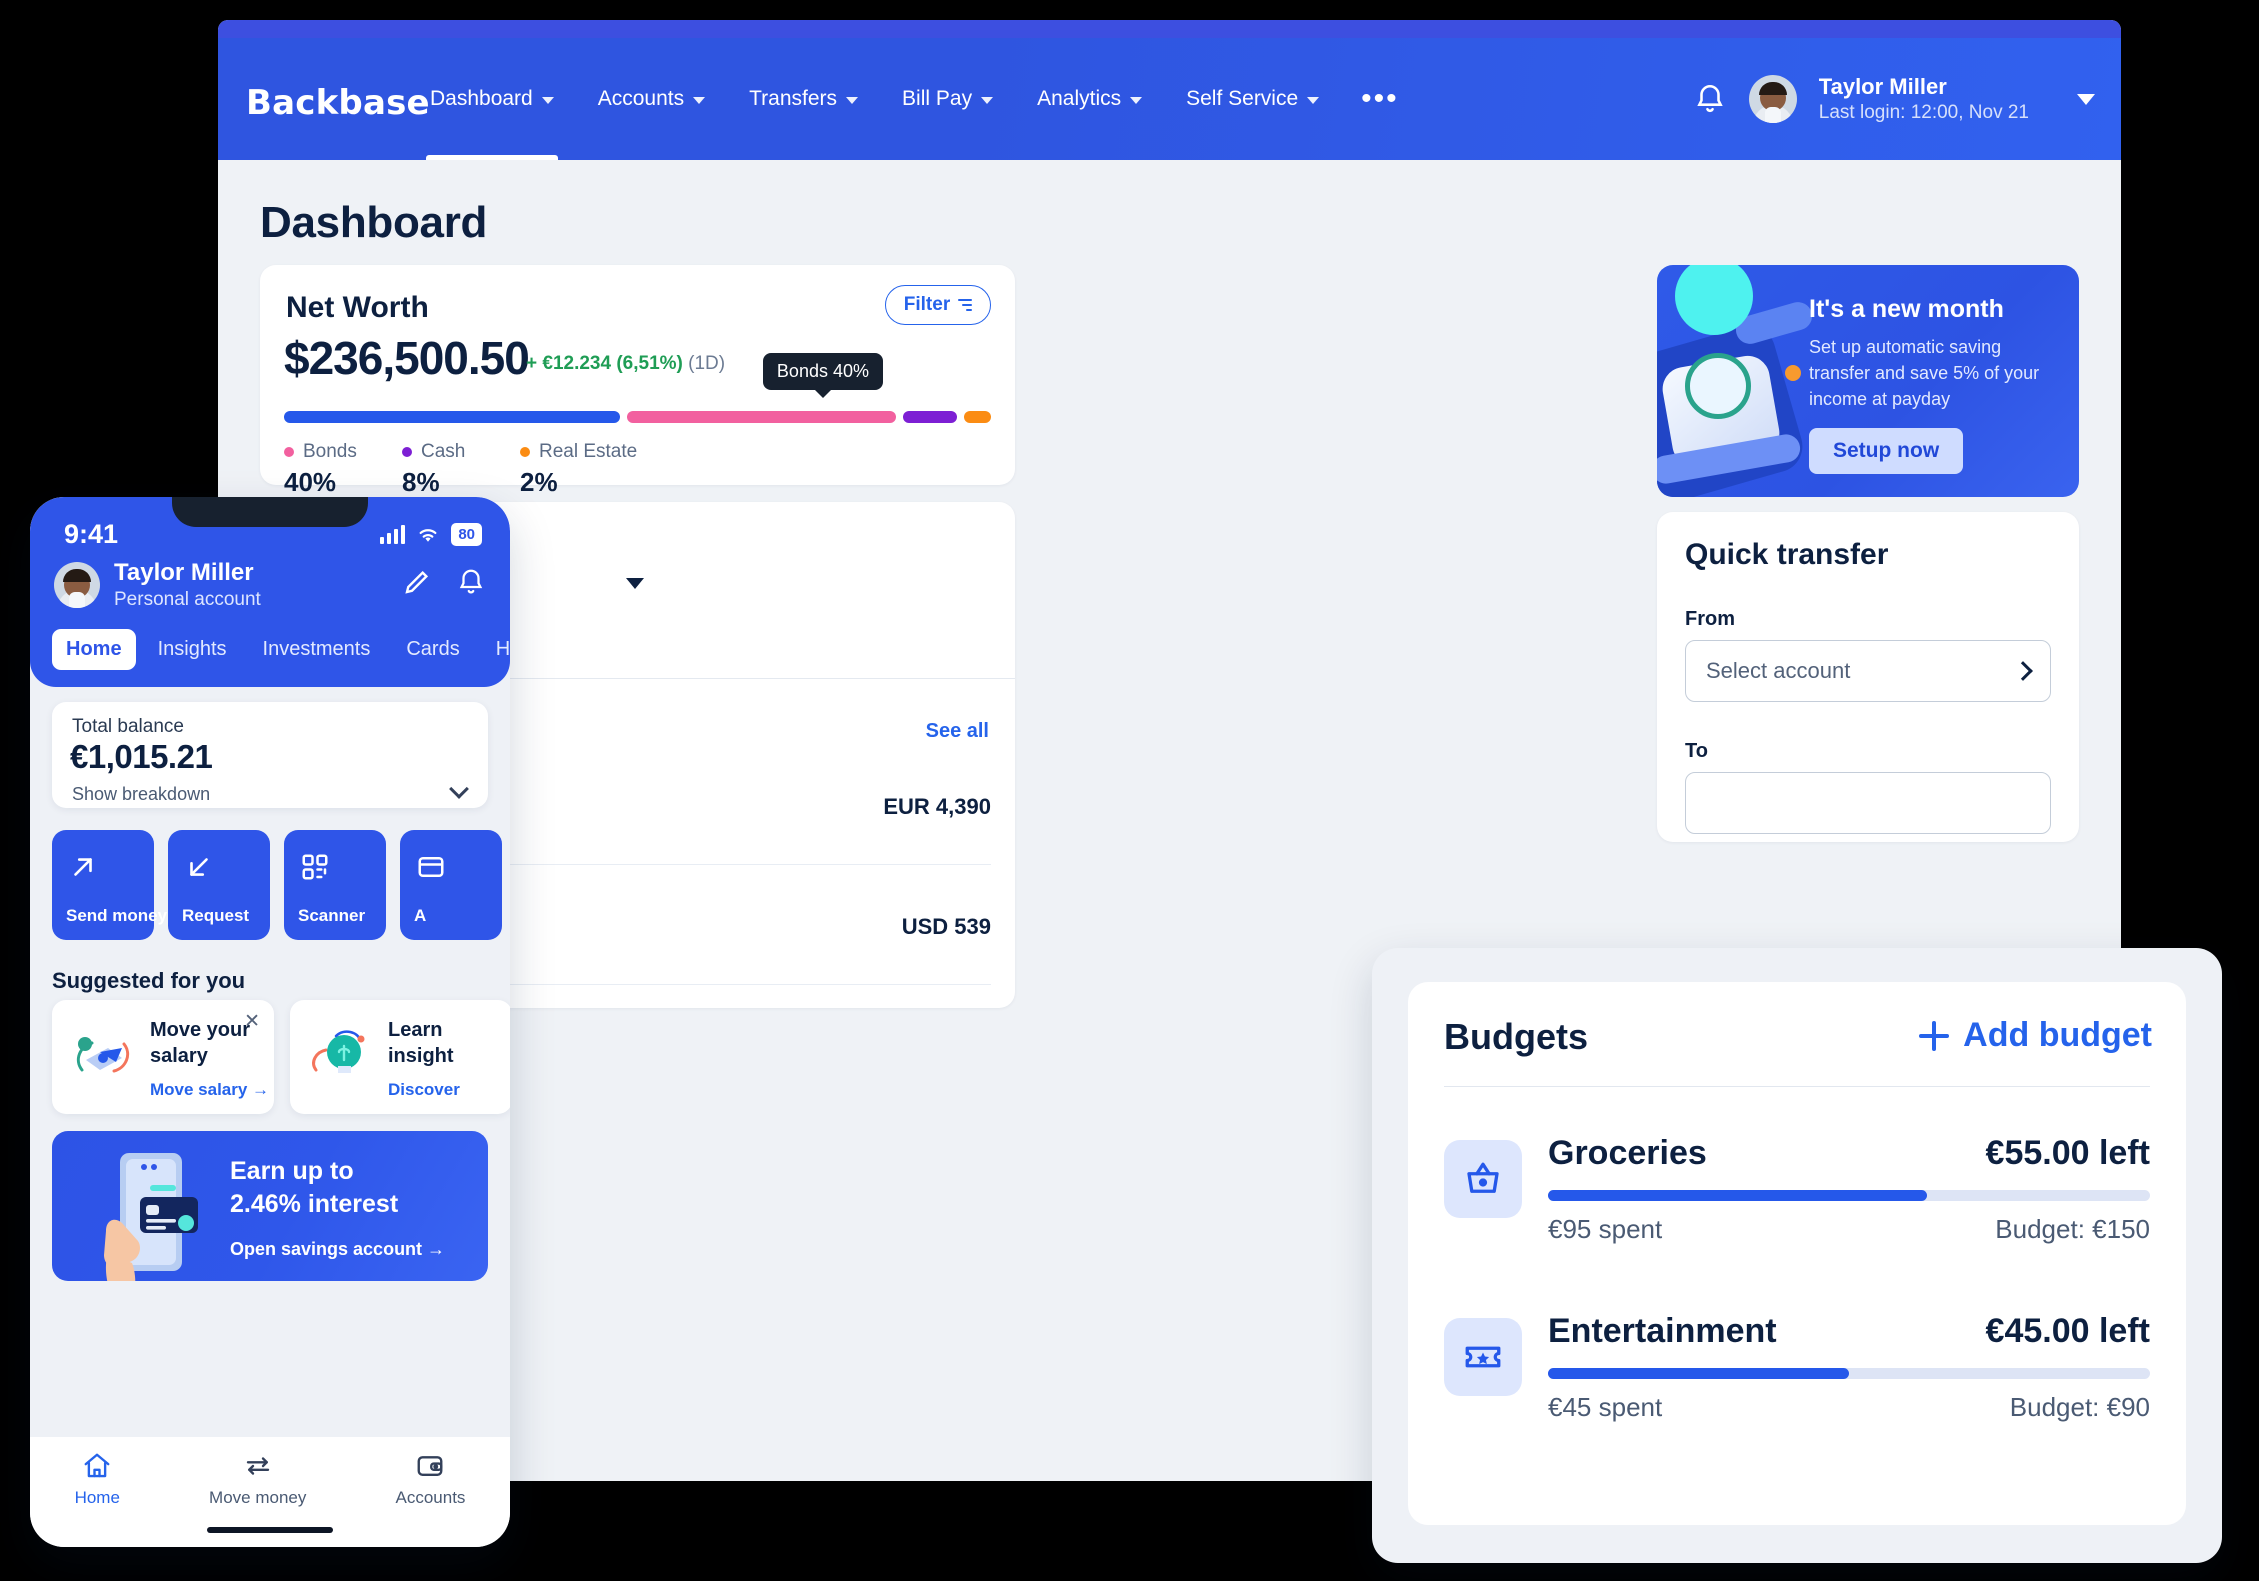 This screenshot has width=2259, height=1581. I want to click on nav-item-transfers: Transfers, so click(803, 99).